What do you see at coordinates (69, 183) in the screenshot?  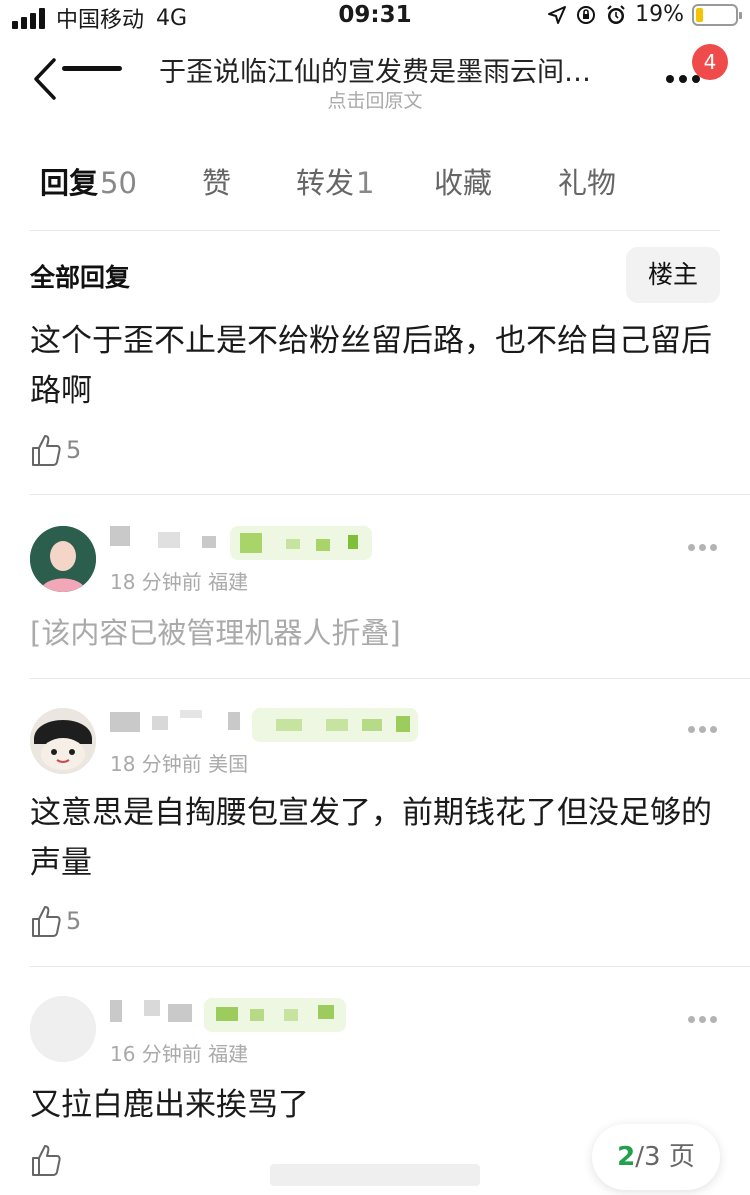 I see `tab-label: 回复` at bounding box center [69, 183].